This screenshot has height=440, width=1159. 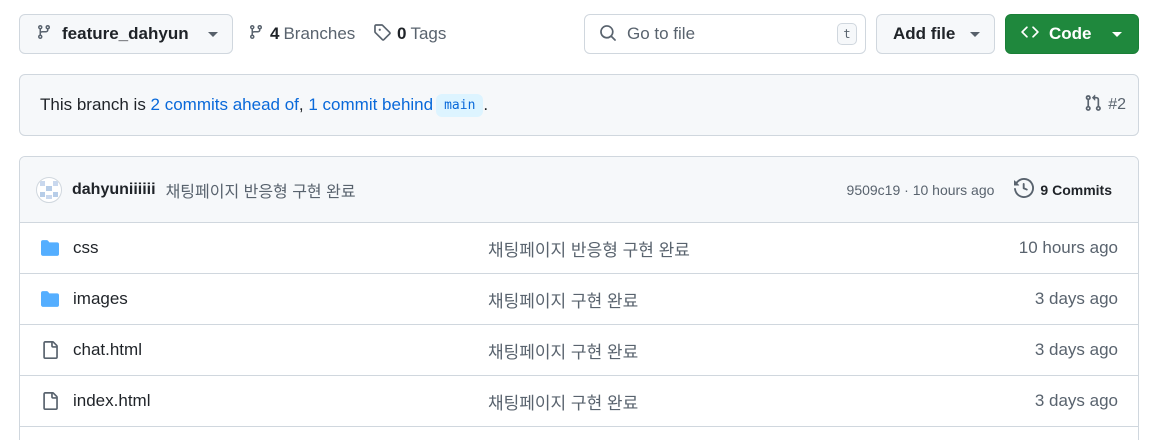 I want to click on tags-link: 0 Tags, so click(x=409, y=34).